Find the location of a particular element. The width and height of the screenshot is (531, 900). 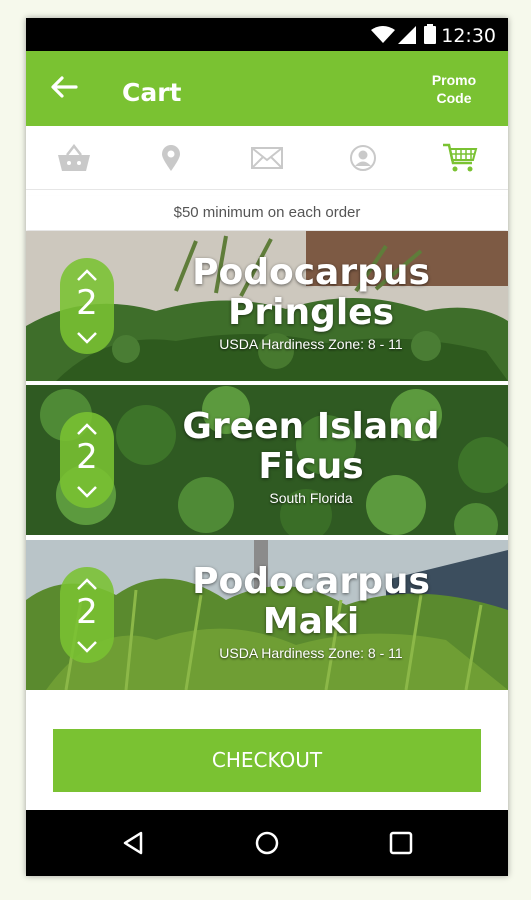

plant-name: Podocarpus Pringles is located at coordinates (311, 292).